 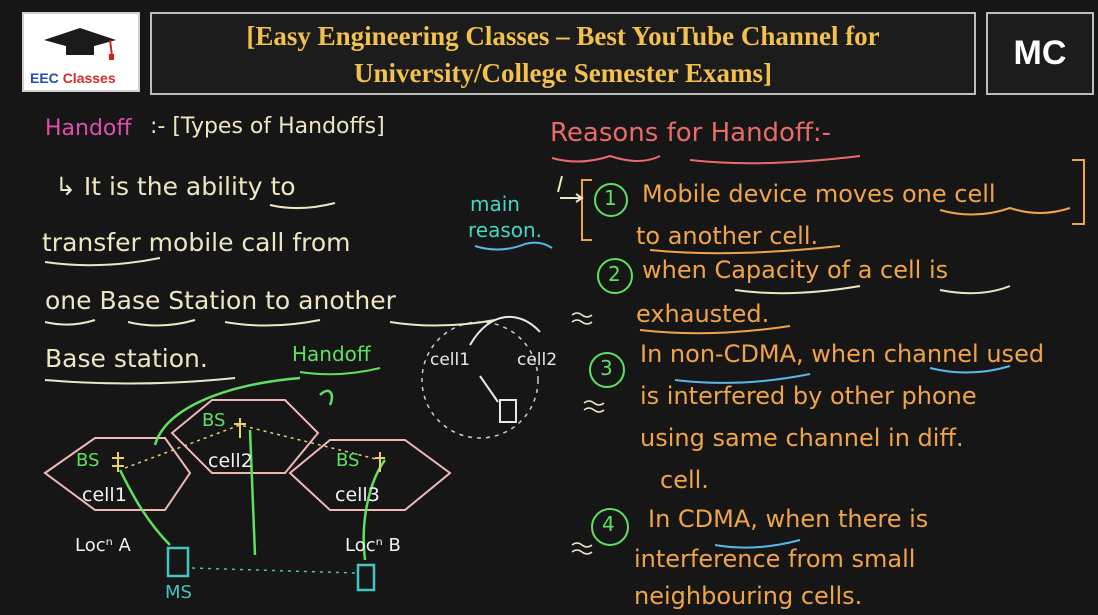 What do you see at coordinates (691, 133) in the screenshot?
I see `reasons-heading: Reasons for Handoff:-` at bounding box center [691, 133].